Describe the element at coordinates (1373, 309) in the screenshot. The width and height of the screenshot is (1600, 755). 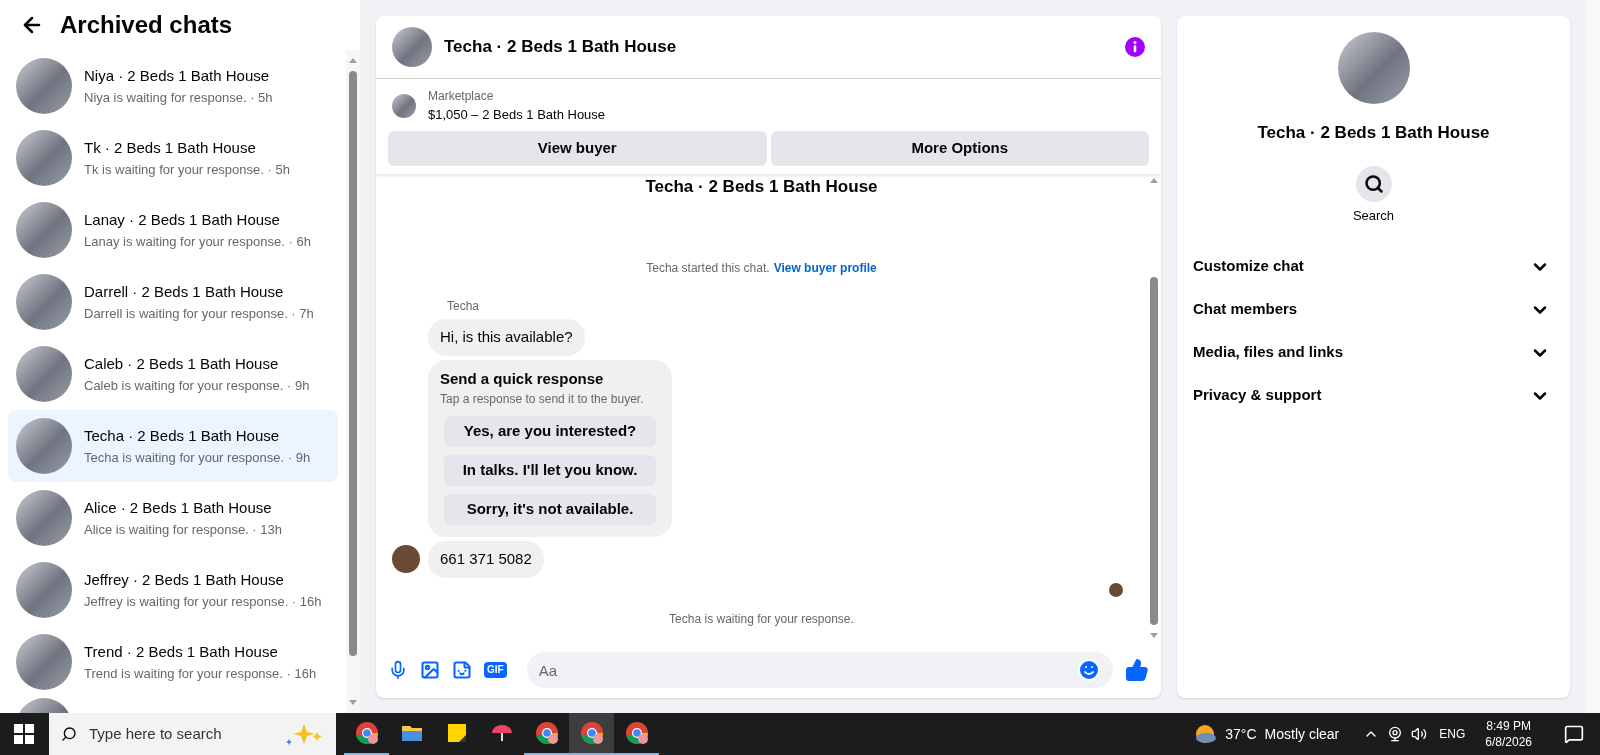
I see `section-row: Chat members` at that location.